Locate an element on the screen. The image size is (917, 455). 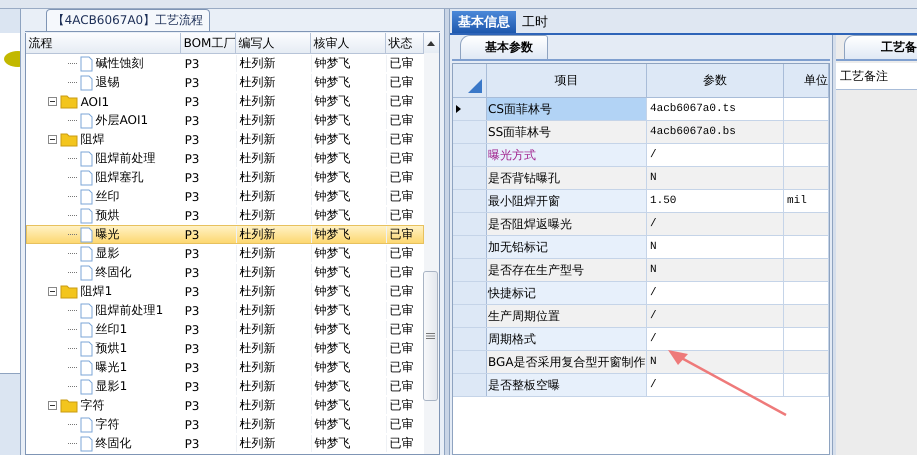
table-cell: 最小阻焊开窗 is located at coordinates (567, 201).